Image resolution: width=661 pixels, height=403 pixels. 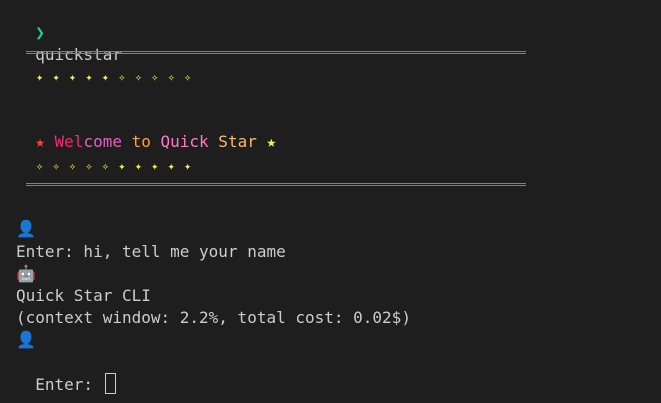 What do you see at coordinates (184, 141) in the screenshot?
I see `banner-title-segment: Quick` at bounding box center [184, 141].